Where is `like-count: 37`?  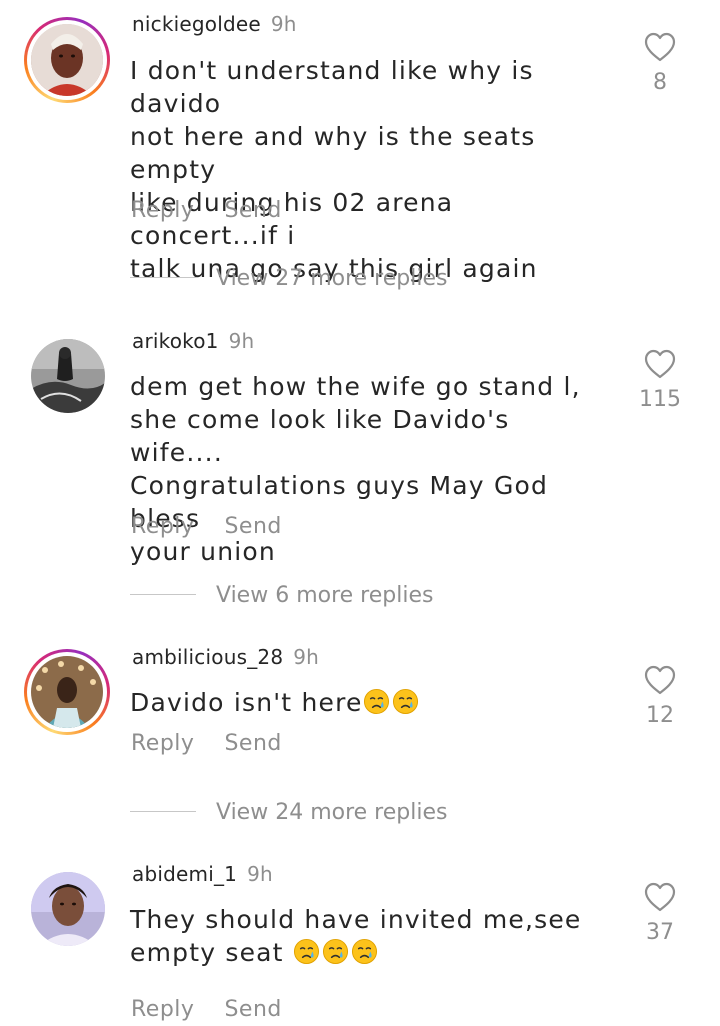 like-count: 37 is located at coordinates (660, 932).